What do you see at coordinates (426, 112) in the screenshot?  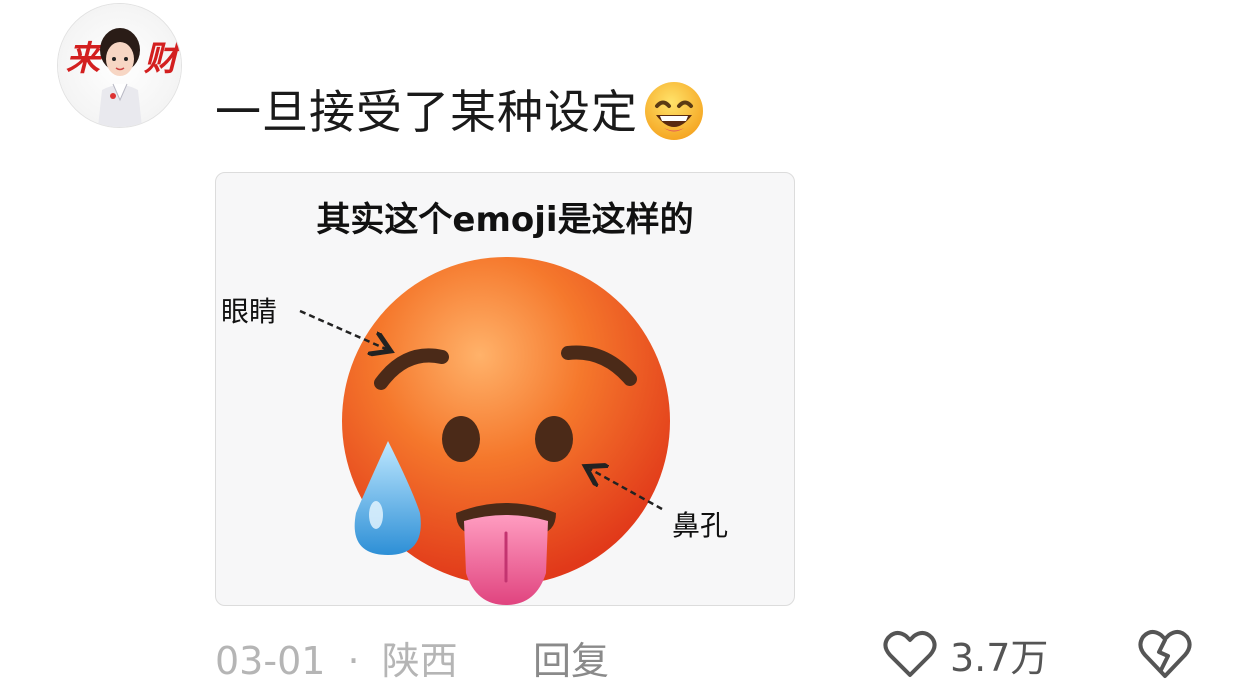 I see `comment-body: 一旦接受了某种设定` at bounding box center [426, 112].